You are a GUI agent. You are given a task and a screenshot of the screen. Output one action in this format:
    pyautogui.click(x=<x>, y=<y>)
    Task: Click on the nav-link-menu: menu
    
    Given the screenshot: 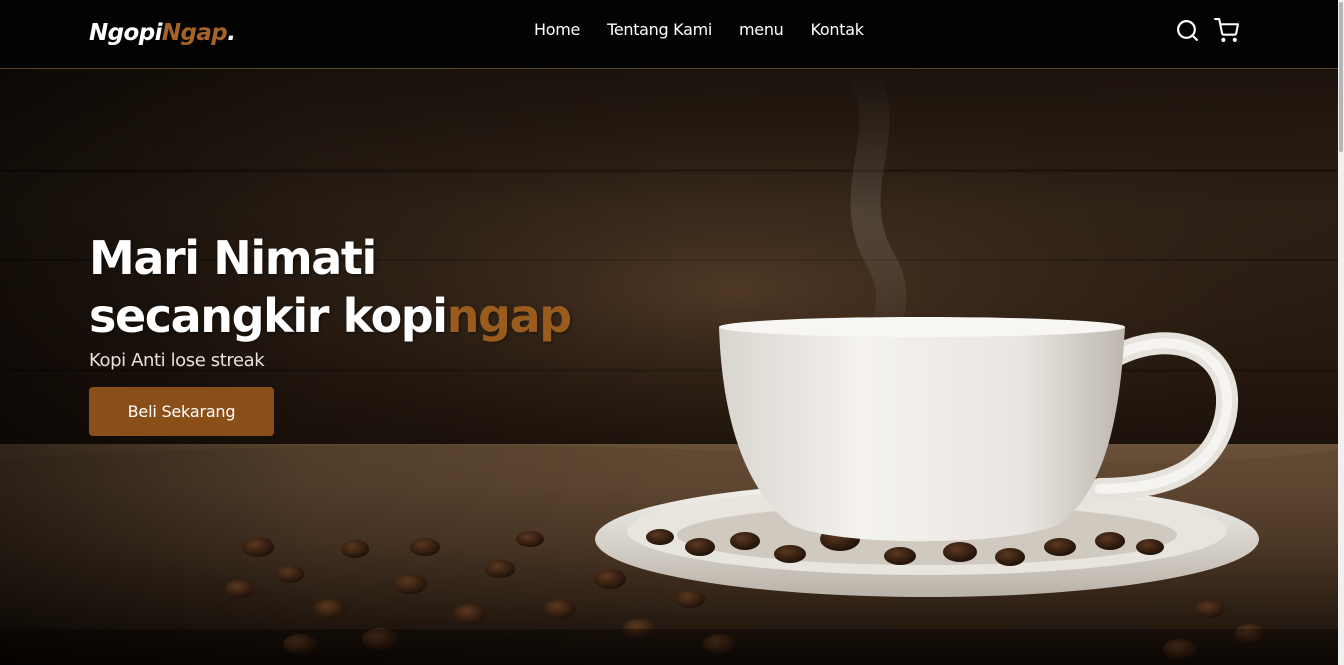 What is the action you would take?
    pyautogui.click(x=761, y=29)
    